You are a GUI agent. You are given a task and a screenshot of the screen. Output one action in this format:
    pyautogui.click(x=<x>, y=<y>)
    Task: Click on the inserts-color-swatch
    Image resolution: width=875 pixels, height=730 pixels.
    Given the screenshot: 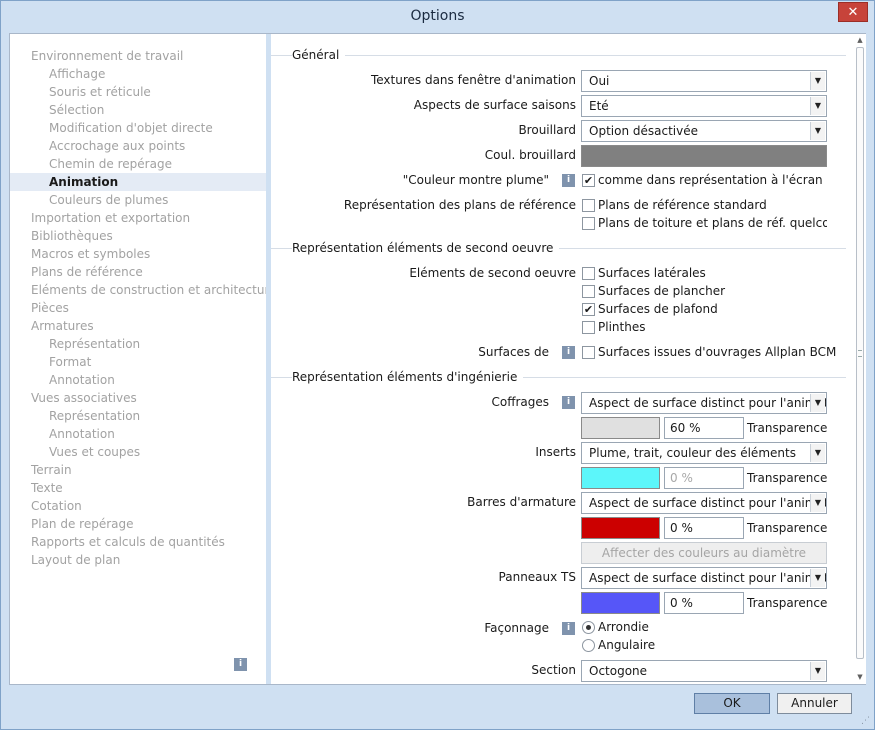 What is the action you would take?
    pyautogui.click(x=620, y=478)
    